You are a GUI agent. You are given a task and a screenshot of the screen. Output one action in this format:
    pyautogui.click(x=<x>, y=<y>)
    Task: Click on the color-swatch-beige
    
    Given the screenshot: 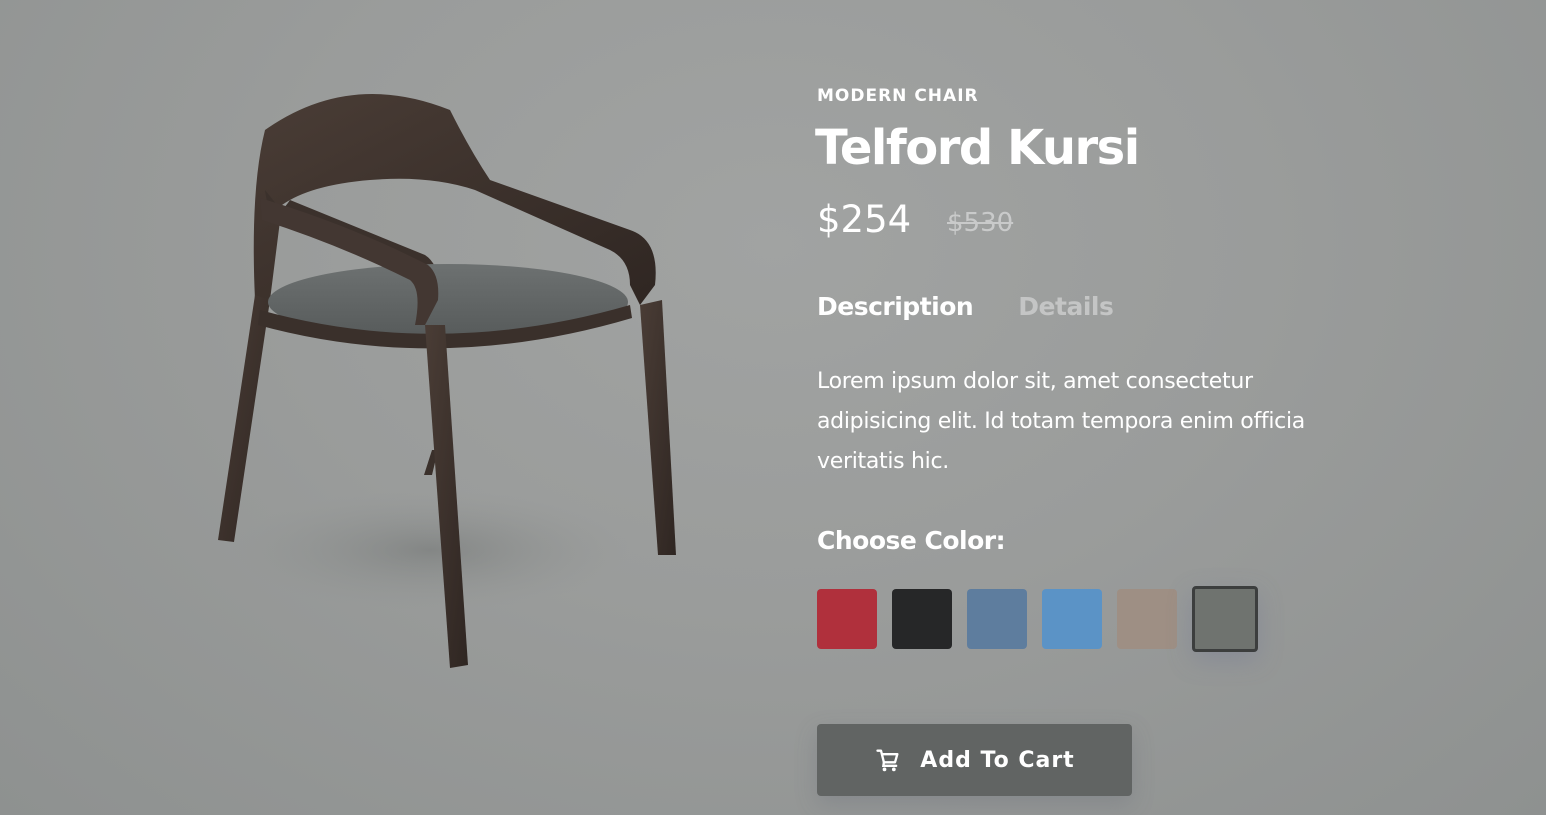 What is the action you would take?
    pyautogui.click(x=1147, y=619)
    